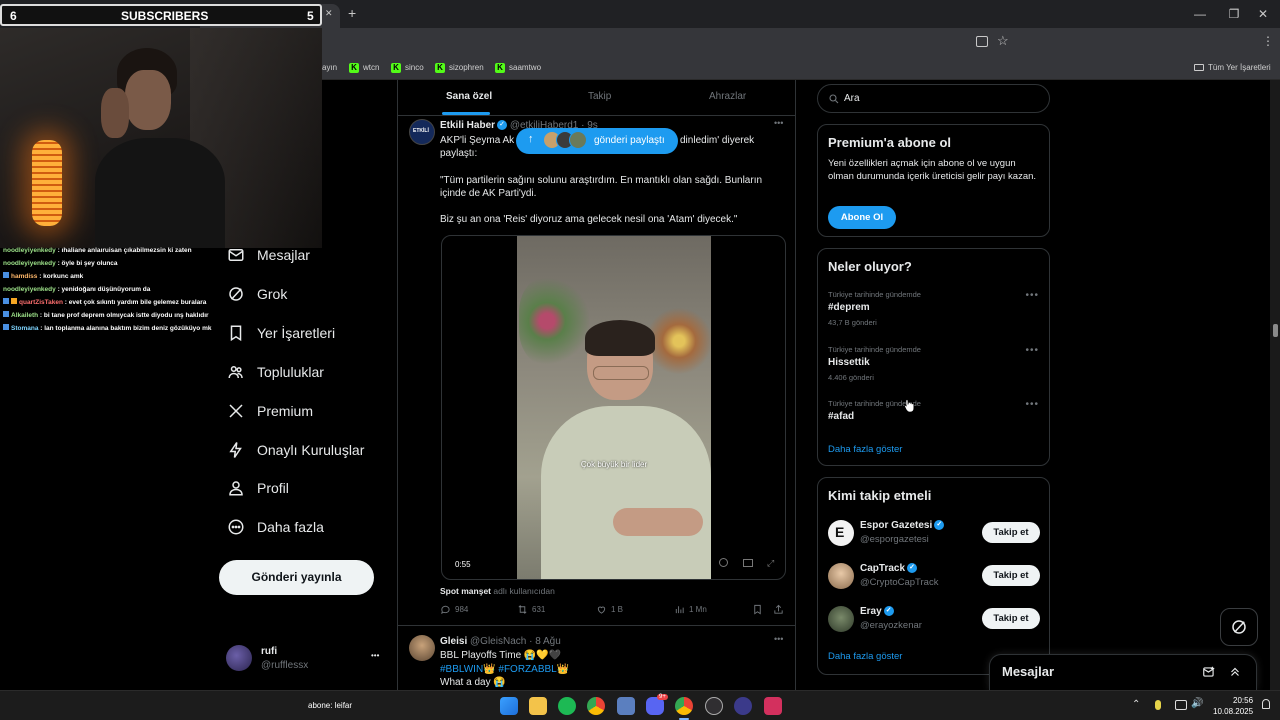 This screenshot has width=1280, height=720. What do you see at coordinates (1181, 705) in the screenshot?
I see `tray-network-icon` at bounding box center [1181, 705].